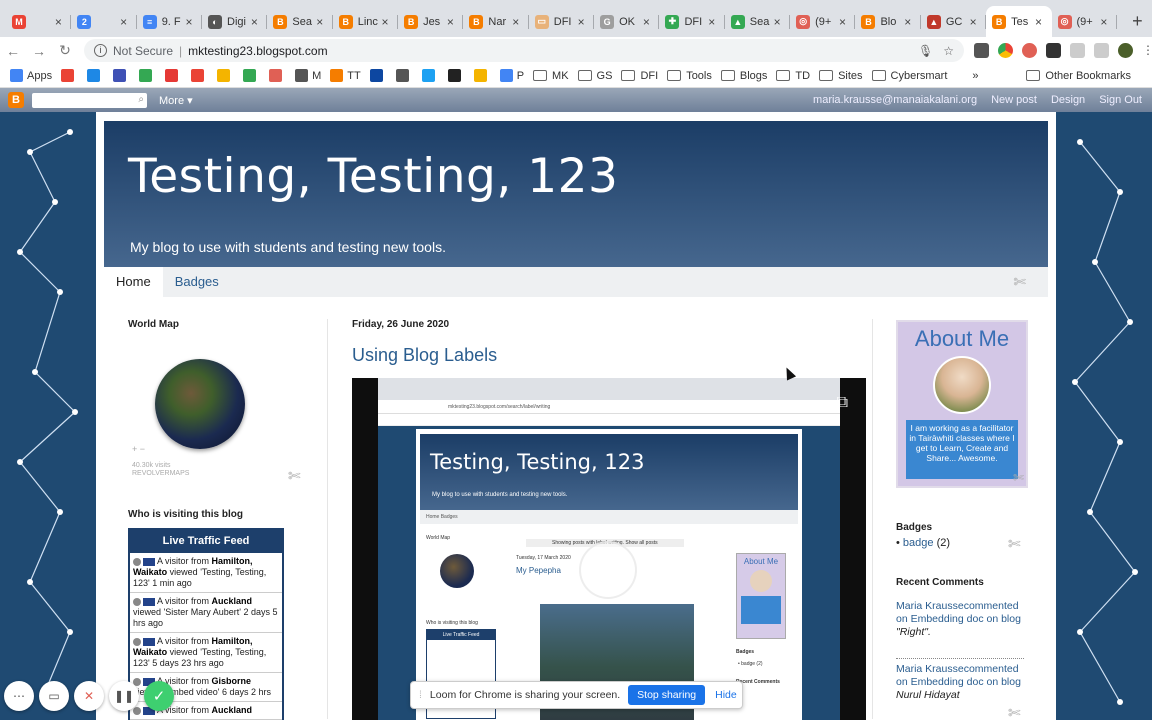  I want to click on media-icon, so click(1077, 50).